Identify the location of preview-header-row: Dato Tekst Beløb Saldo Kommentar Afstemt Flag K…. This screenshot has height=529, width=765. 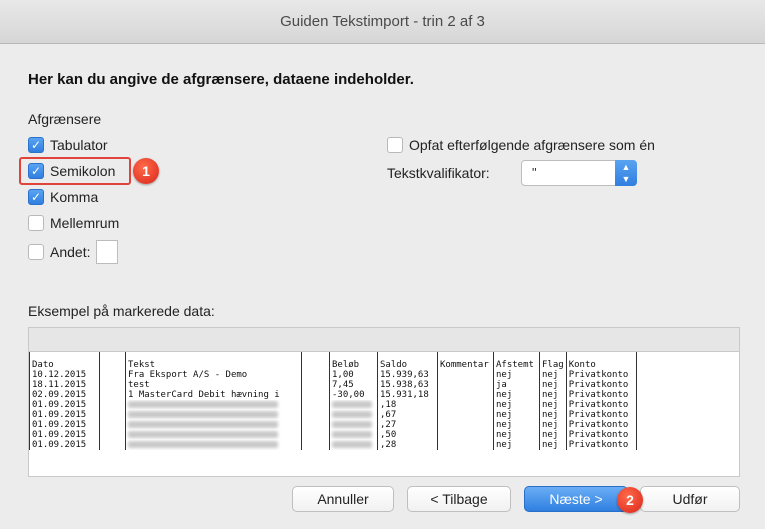
(373, 361).